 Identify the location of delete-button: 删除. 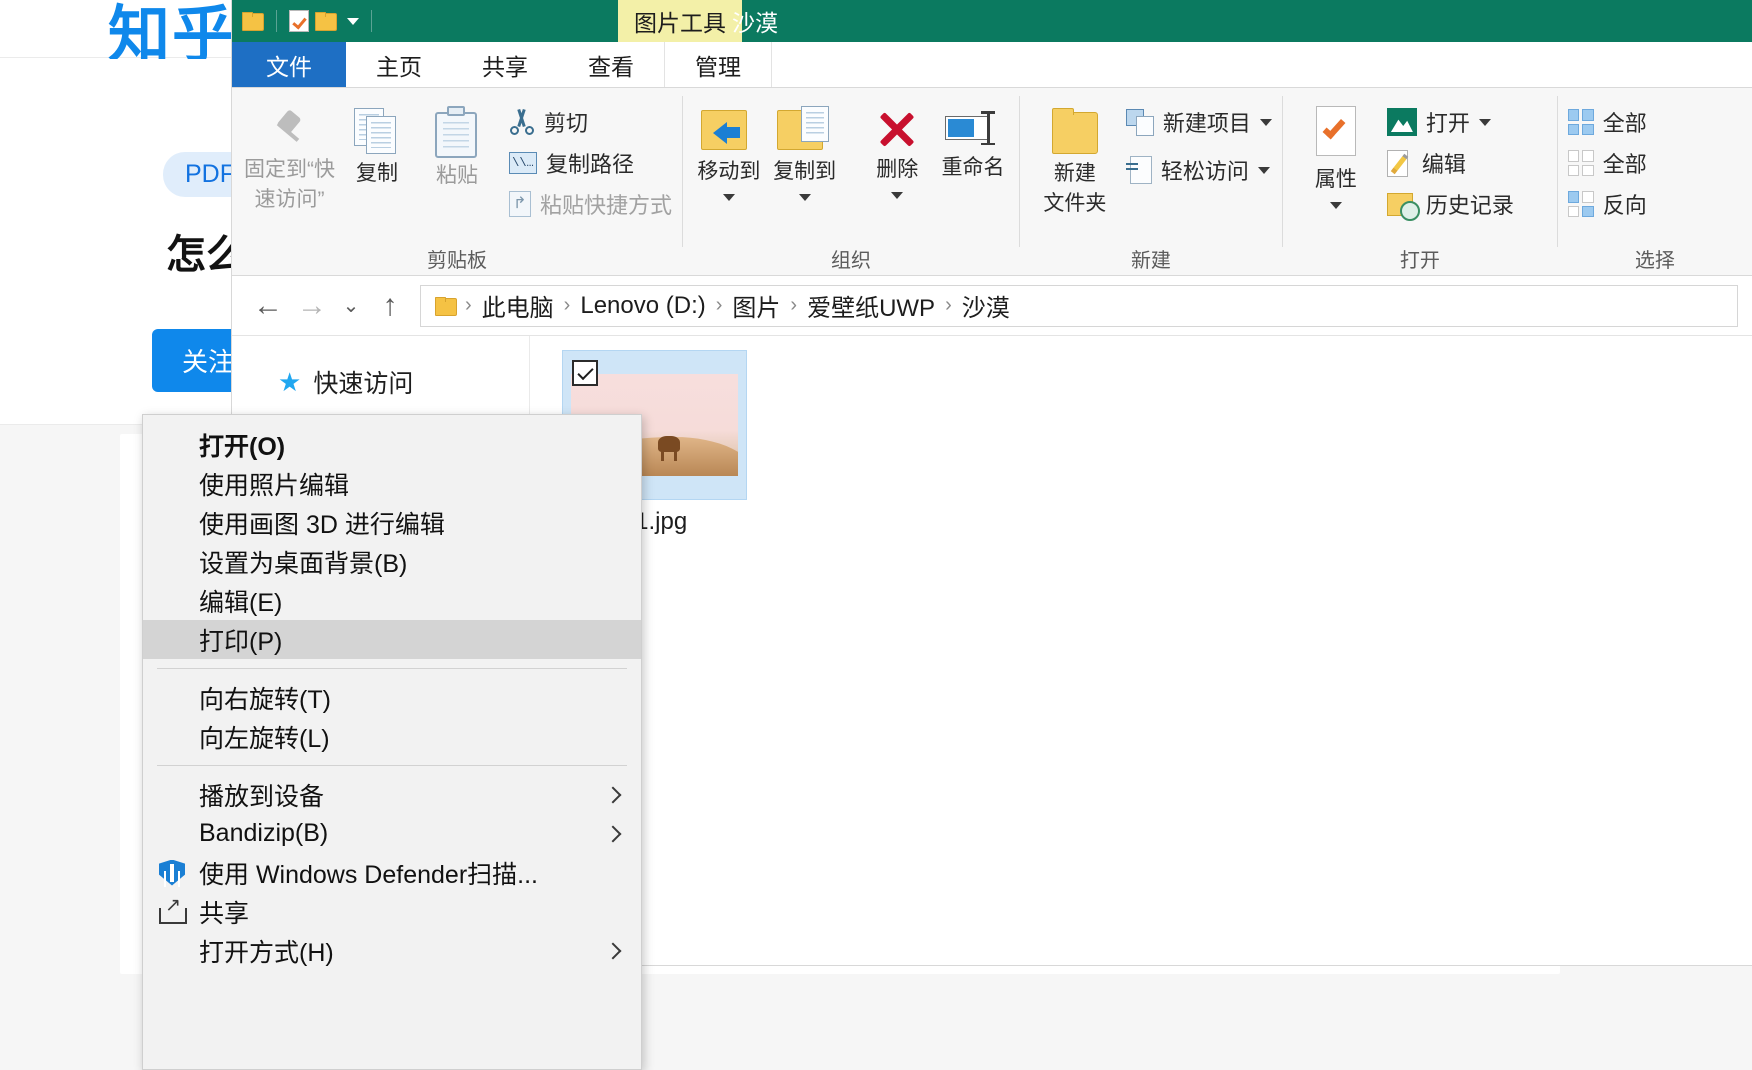
(897, 152).